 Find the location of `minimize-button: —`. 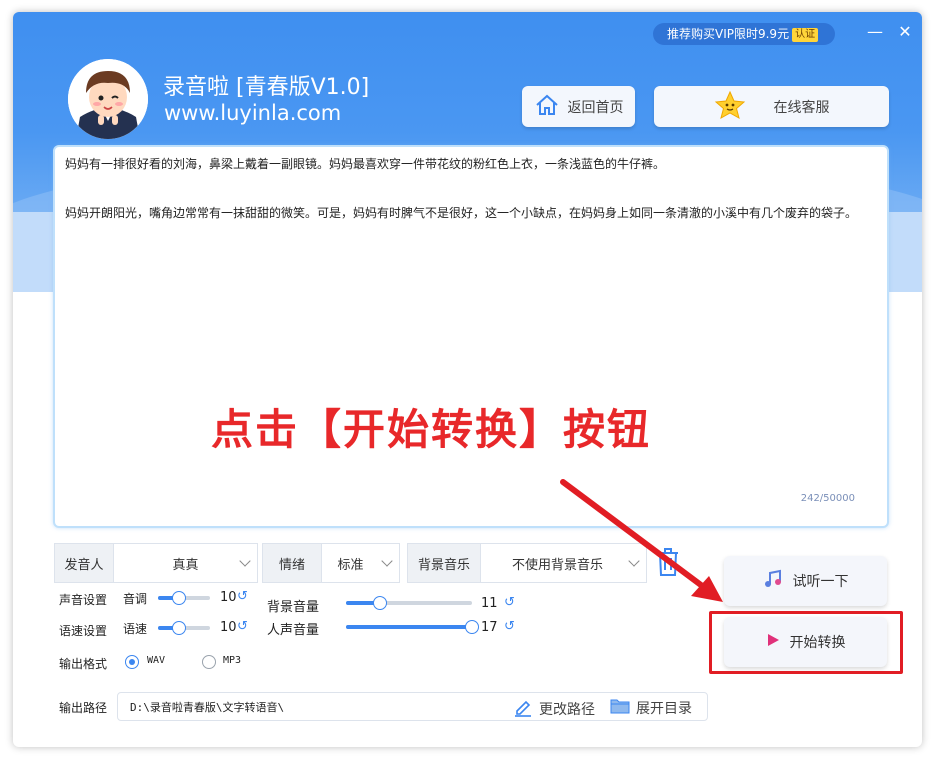

minimize-button: — is located at coordinates (875, 32).